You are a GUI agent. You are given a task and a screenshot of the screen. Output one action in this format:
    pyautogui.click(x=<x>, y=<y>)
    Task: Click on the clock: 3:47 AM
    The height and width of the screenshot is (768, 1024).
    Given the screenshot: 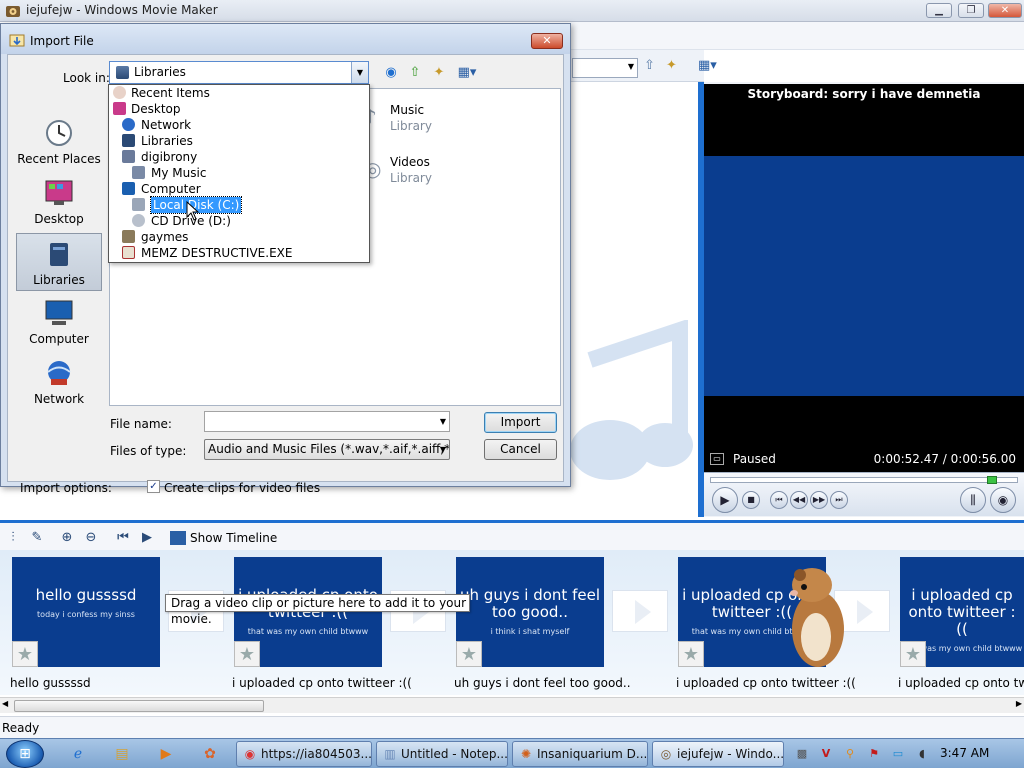 What is the action you would take?
    pyautogui.click(x=964, y=753)
    